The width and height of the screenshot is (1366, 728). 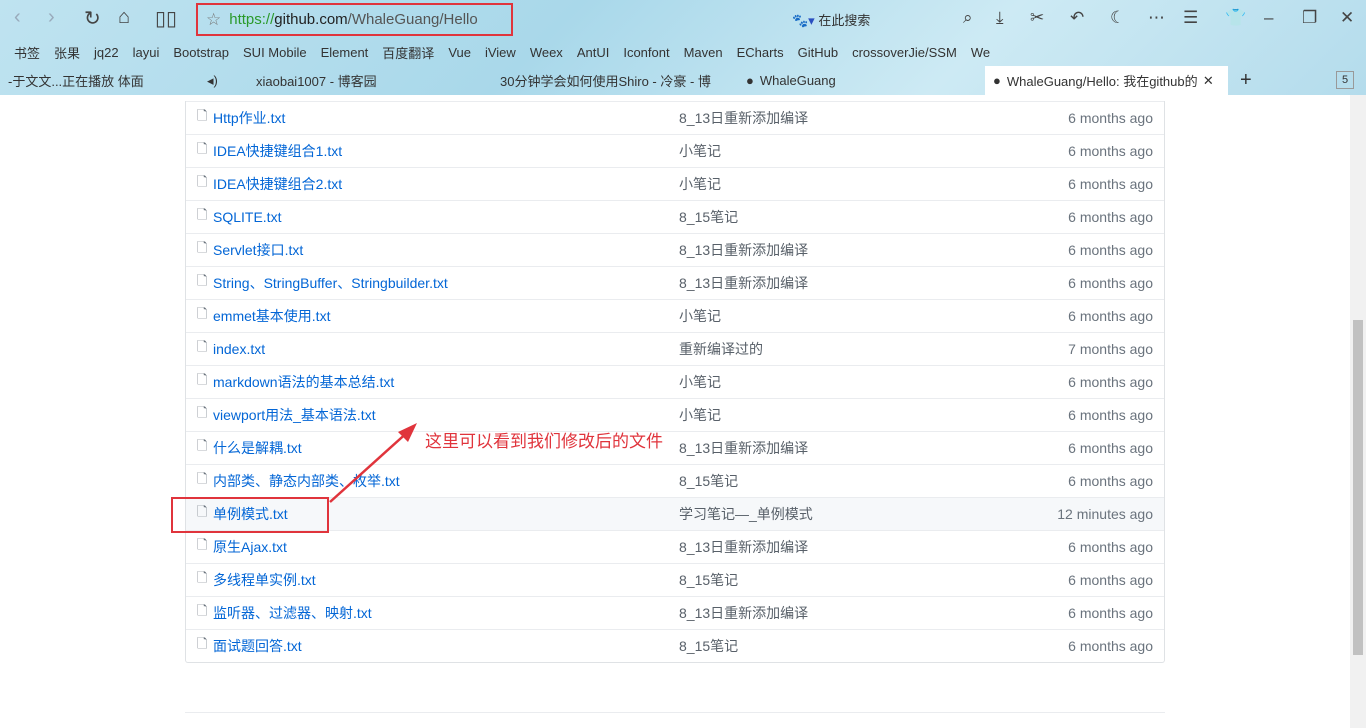 What do you see at coordinates (544, 442) in the screenshot?
I see `annotation-text: 这里可以看到我们修改后的文件` at bounding box center [544, 442].